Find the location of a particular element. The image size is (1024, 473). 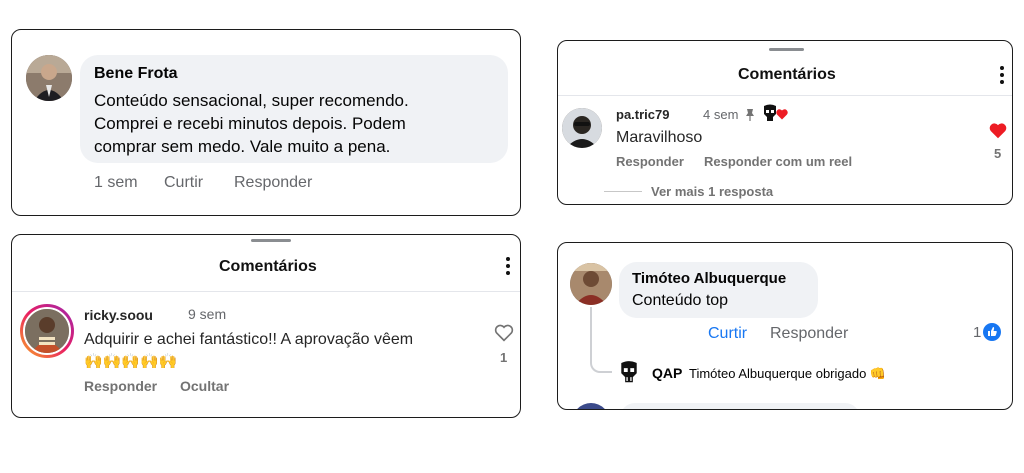

heart-liked-icon is located at coordinates (998, 131).